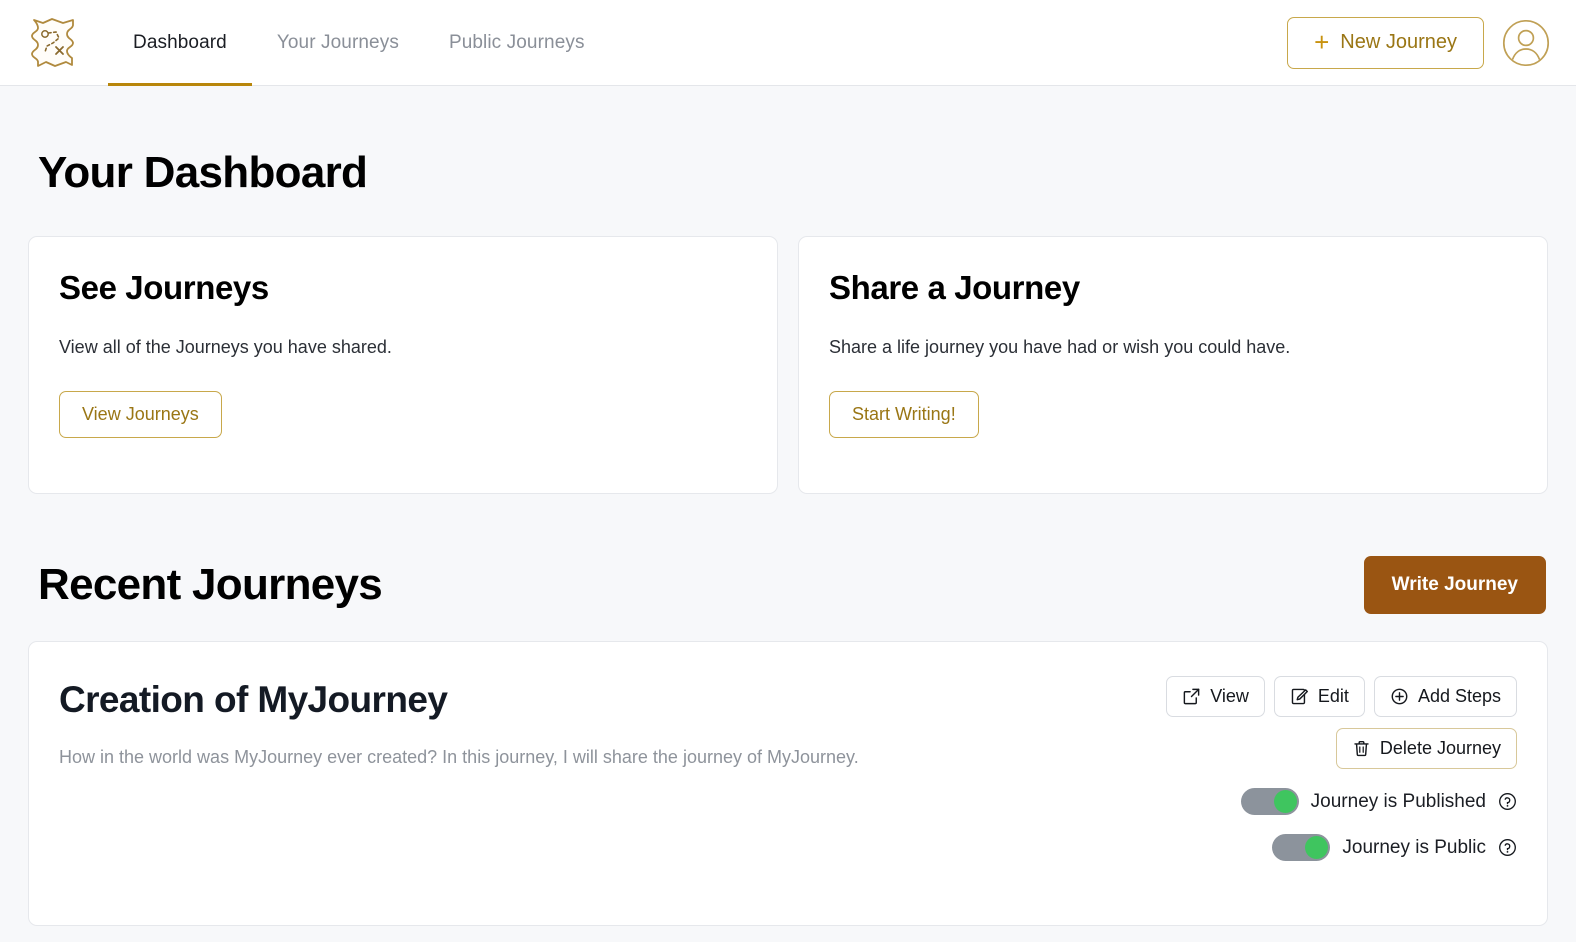  I want to click on journey-primary-action-row: View Edit Add Steps, so click(1341, 696).